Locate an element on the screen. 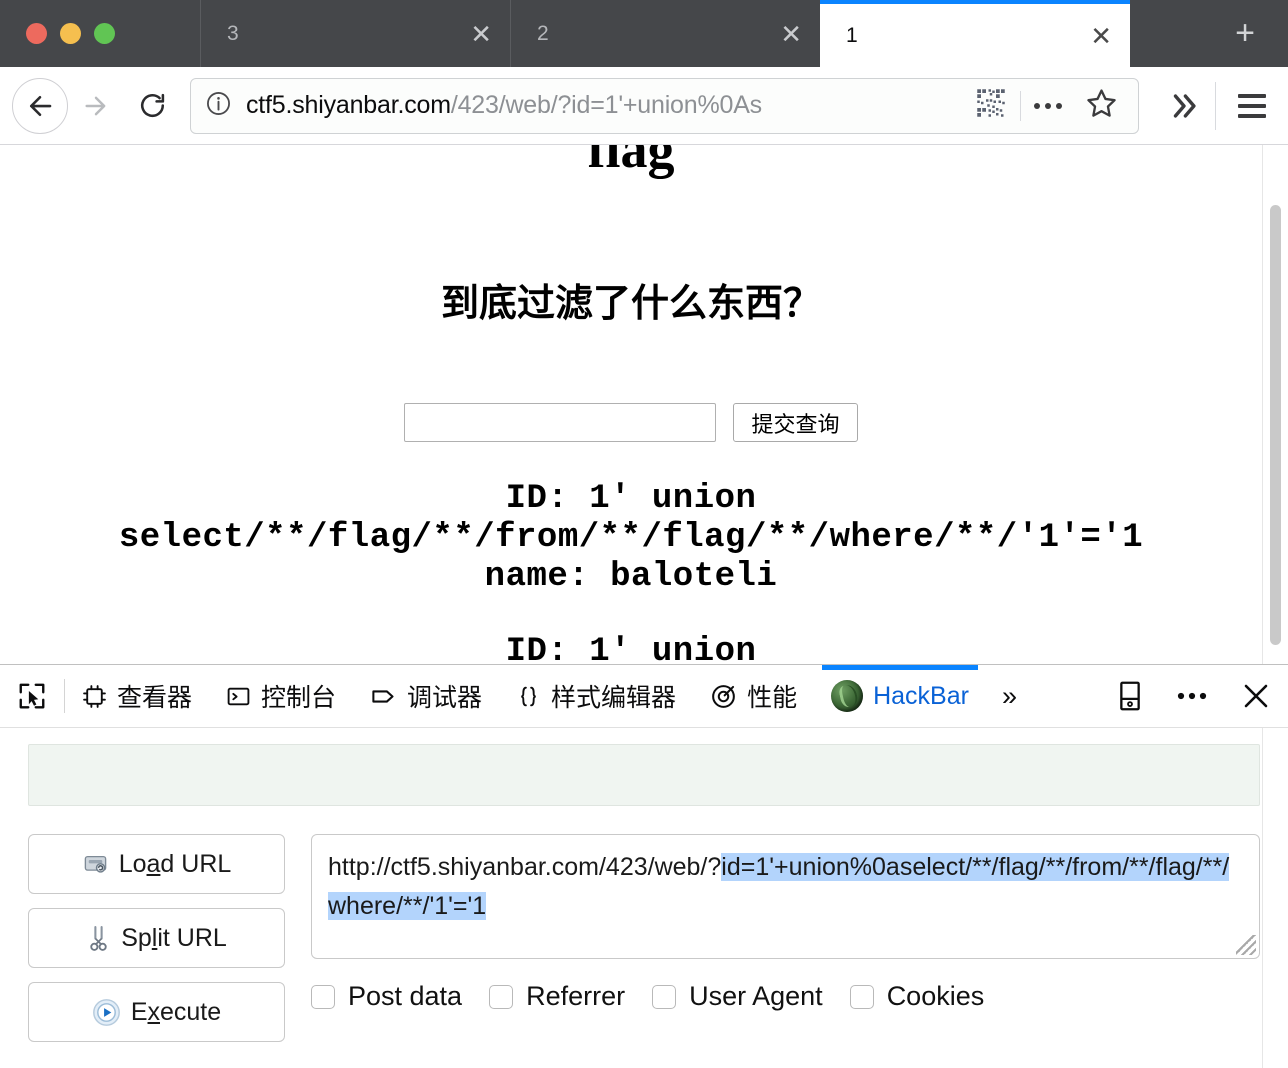  page-title: flag is located at coordinates (631, 162).